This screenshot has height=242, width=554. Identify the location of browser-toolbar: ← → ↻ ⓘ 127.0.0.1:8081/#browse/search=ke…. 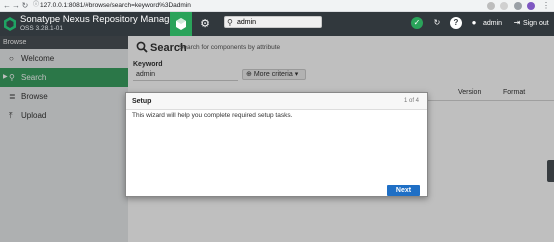
(277, 6).